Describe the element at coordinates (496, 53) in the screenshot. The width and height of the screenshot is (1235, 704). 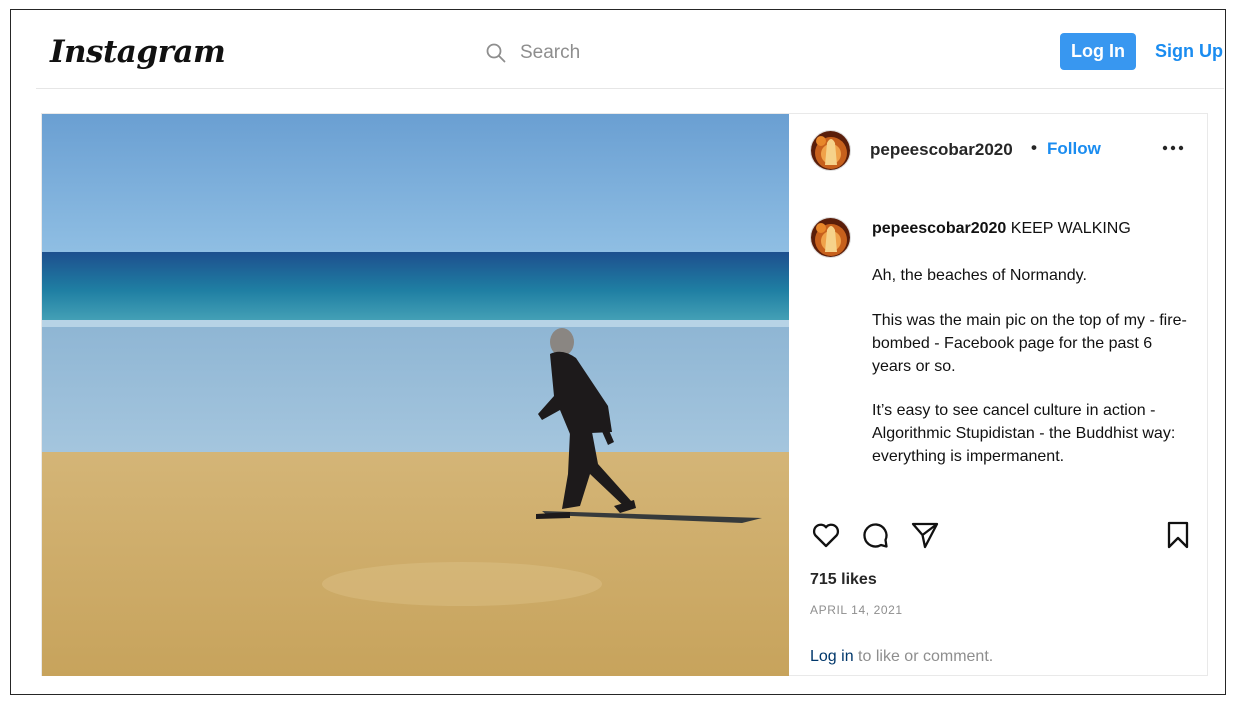
I see `search-icon` at that location.